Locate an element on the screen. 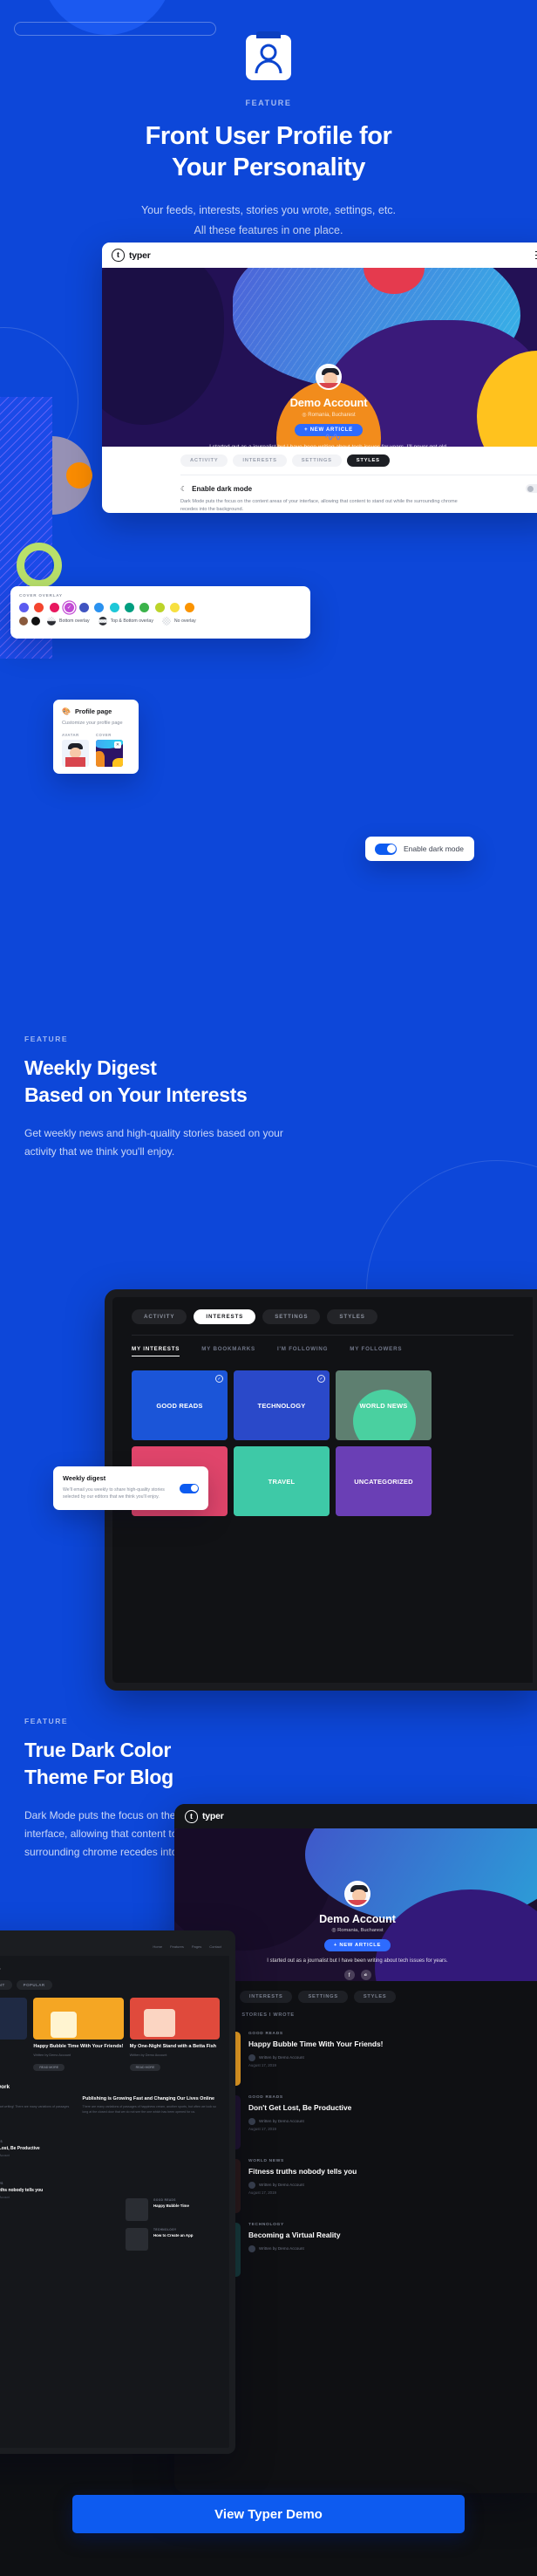 This screenshot has height=2576, width=537. nav-link: Features is located at coordinates (177, 1946).